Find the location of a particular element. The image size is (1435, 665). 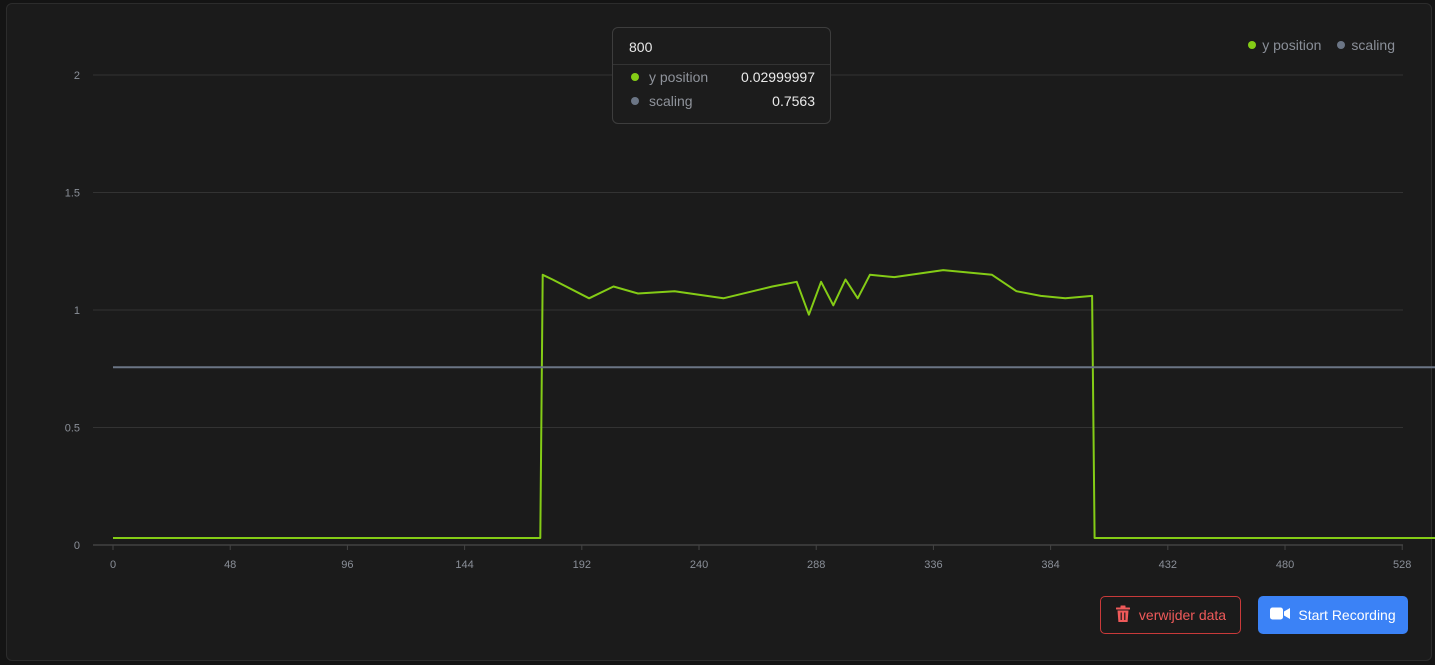

chart-legend: y position scaling is located at coordinates (1321, 45).